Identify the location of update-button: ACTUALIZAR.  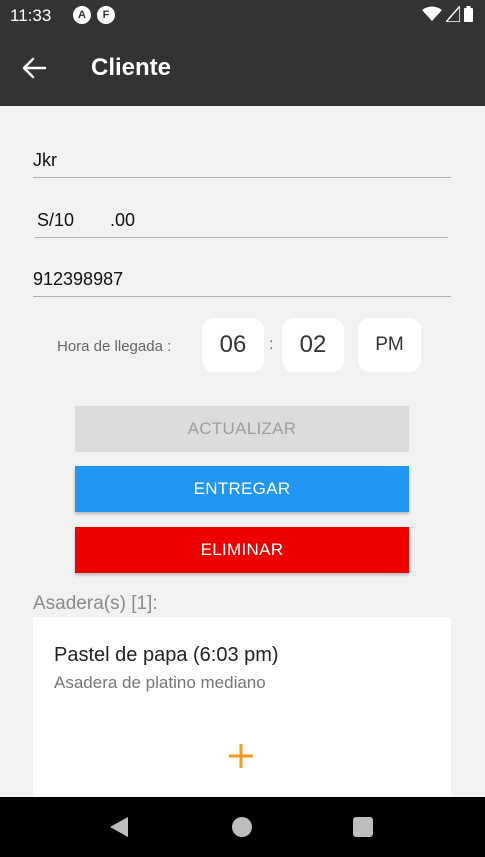
(242, 429).